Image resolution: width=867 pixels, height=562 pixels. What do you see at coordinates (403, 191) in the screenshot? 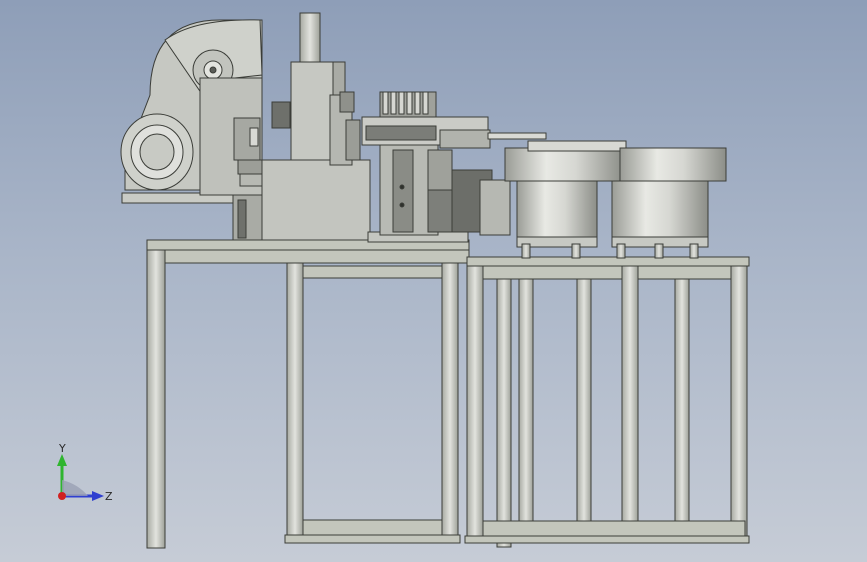
I see `station-plate-dark` at bounding box center [403, 191].